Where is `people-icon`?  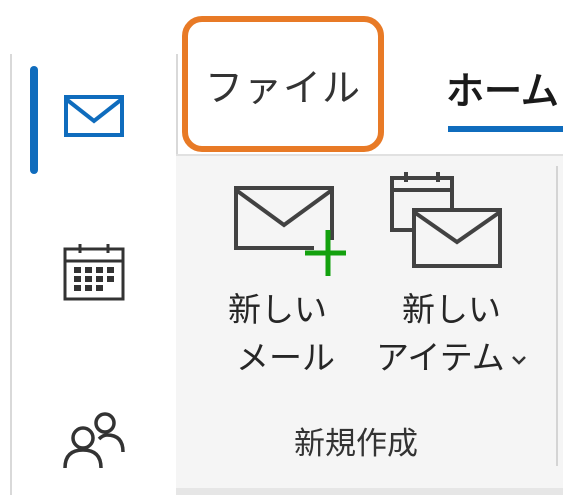
people-icon is located at coordinates (94, 440).